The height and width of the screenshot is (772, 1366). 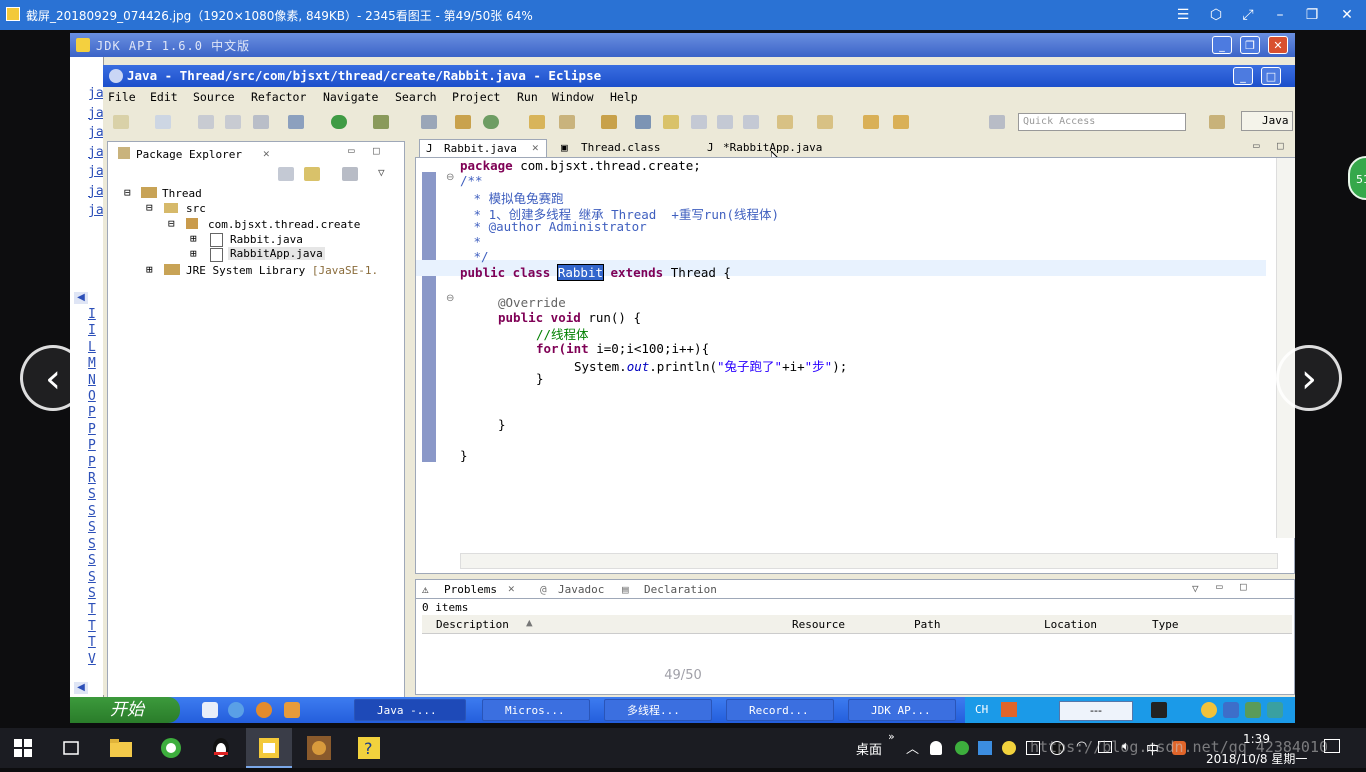 What do you see at coordinates (339, 122) in the screenshot?
I see `run-icon` at bounding box center [339, 122].